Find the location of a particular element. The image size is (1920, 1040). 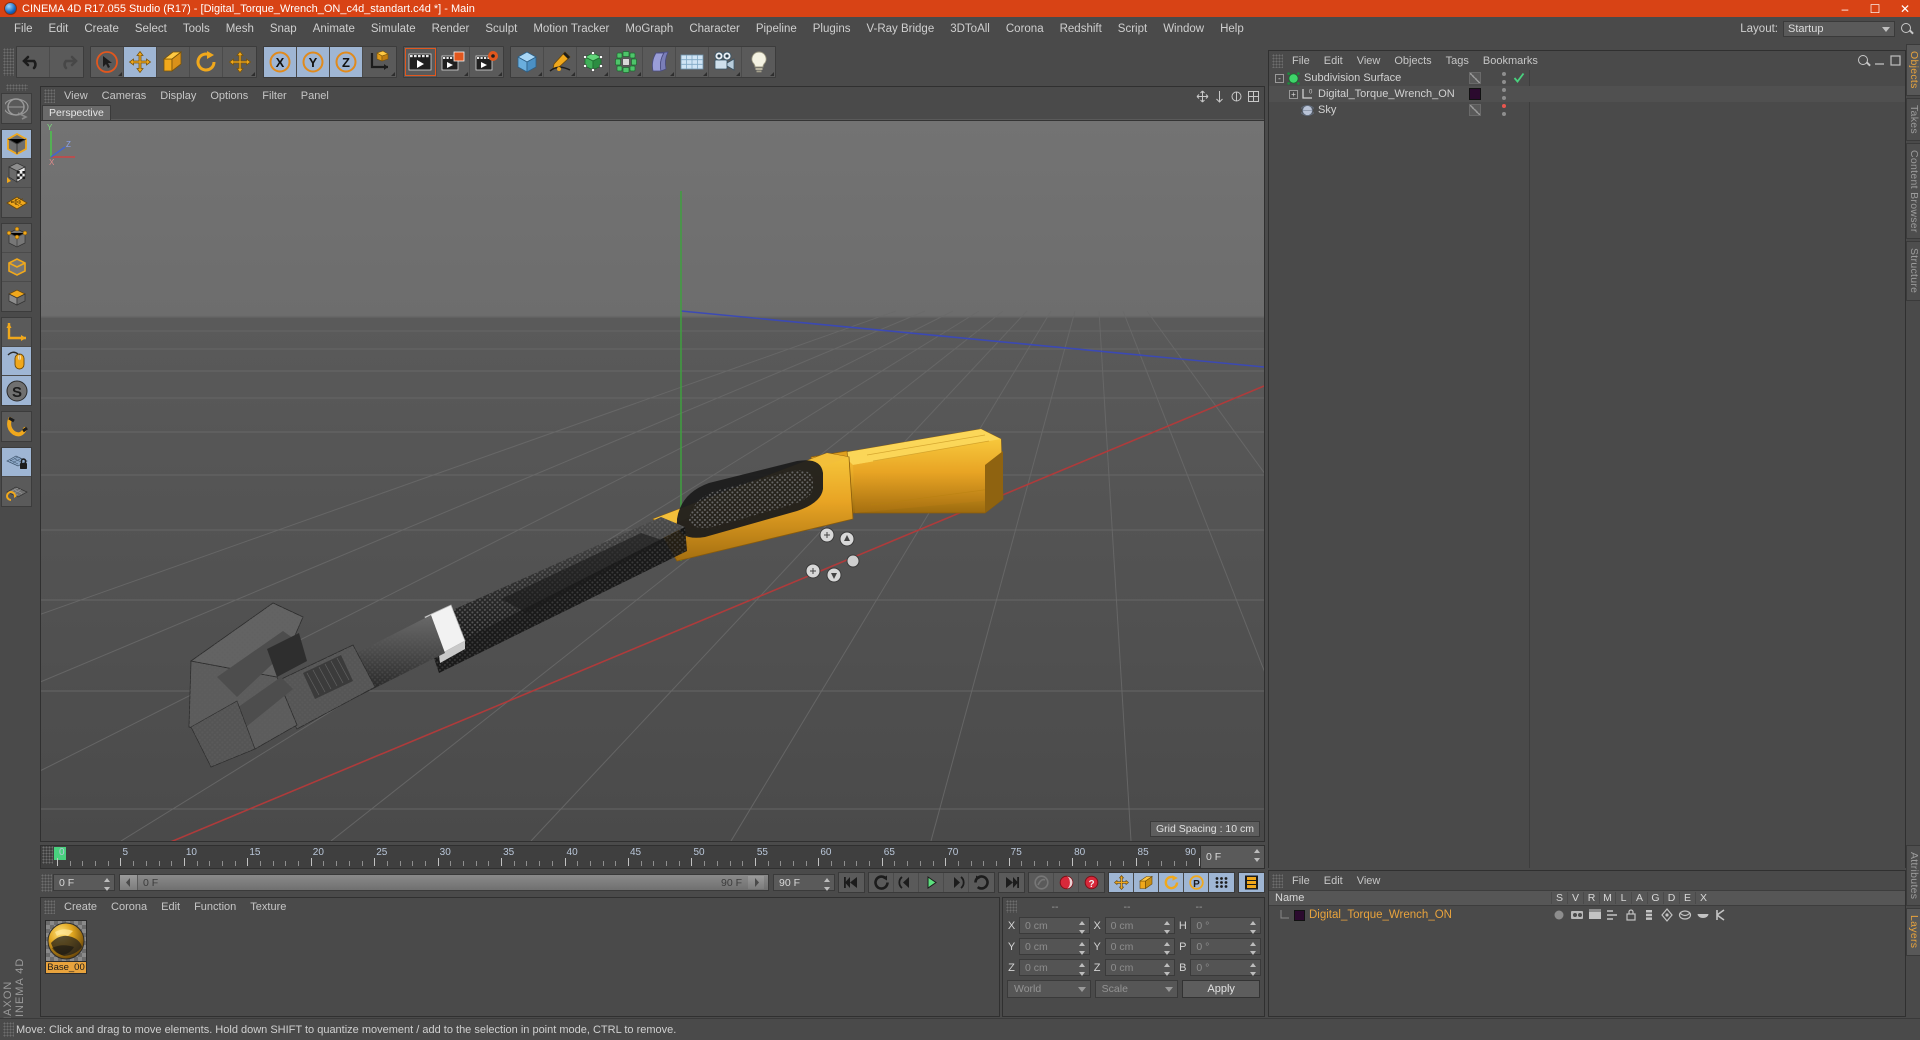

deformer-button is located at coordinates (659, 61).